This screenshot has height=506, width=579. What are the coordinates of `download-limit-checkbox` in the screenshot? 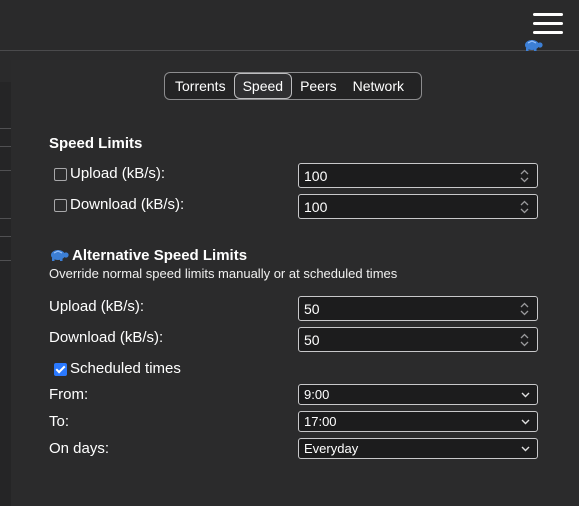 It's located at (60, 205).